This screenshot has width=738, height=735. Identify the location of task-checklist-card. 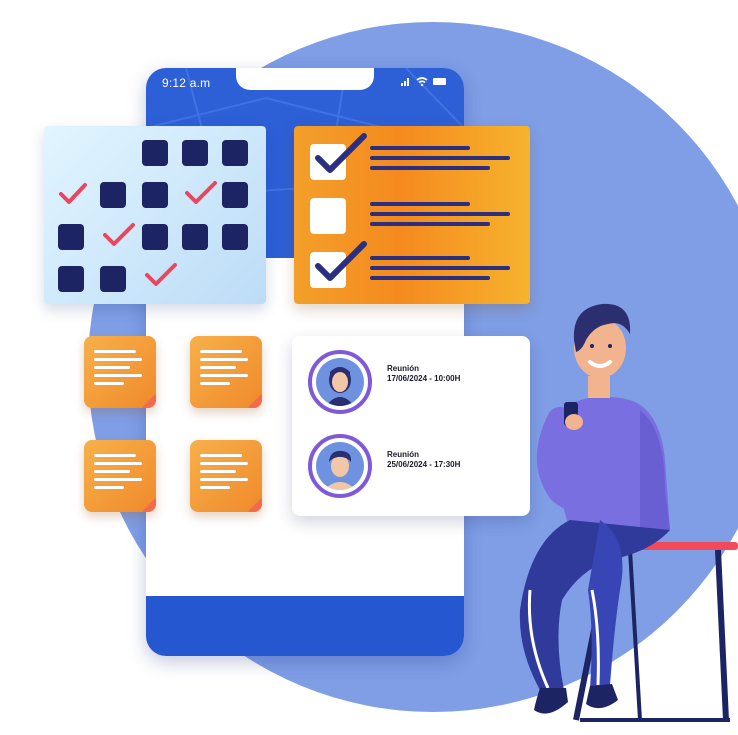
(412, 215).